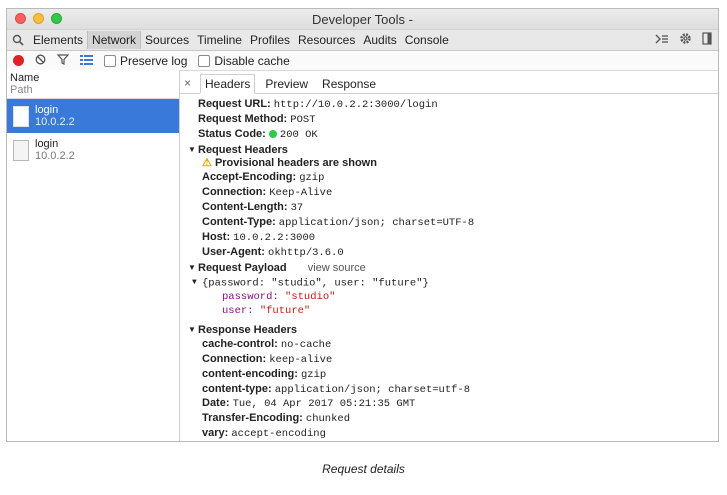 The width and height of the screenshot is (727, 495). I want to click on header-key: Connection:, so click(234, 192).